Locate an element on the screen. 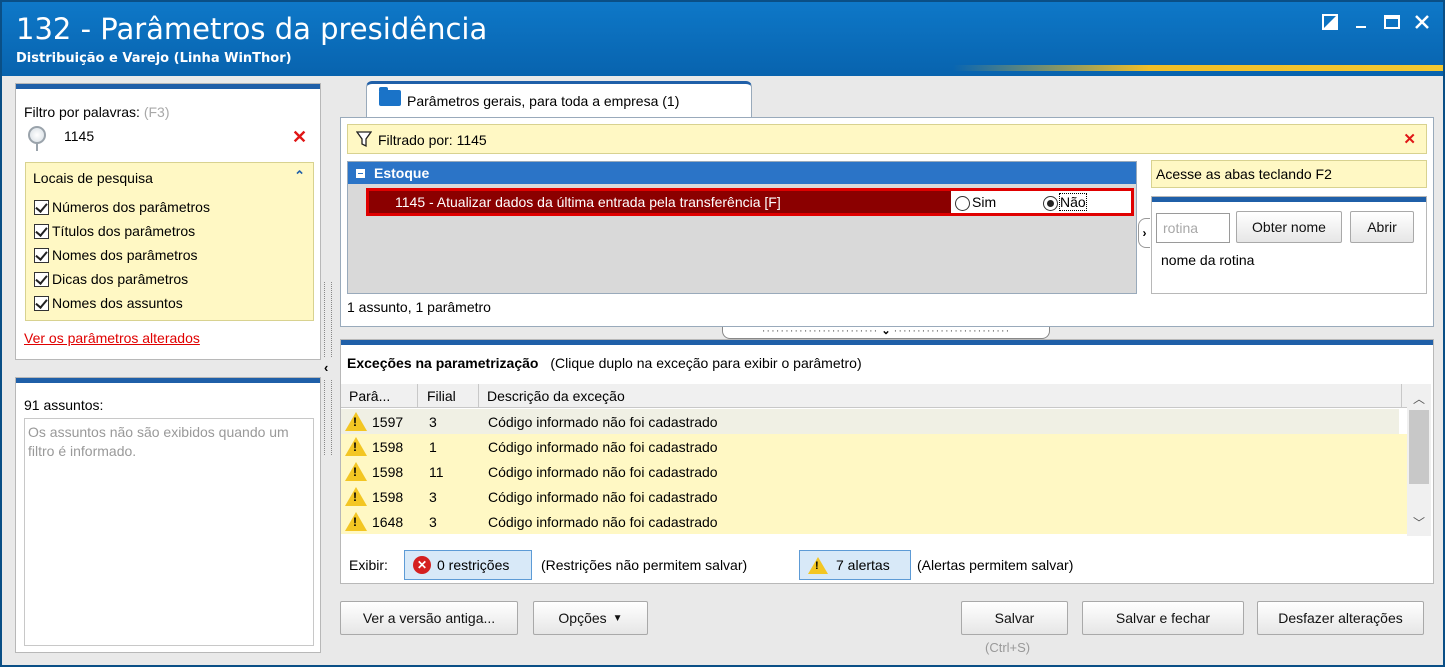 The image size is (1445, 667). restrictions-button: ✕ 0 restrições is located at coordinates (468, 565).